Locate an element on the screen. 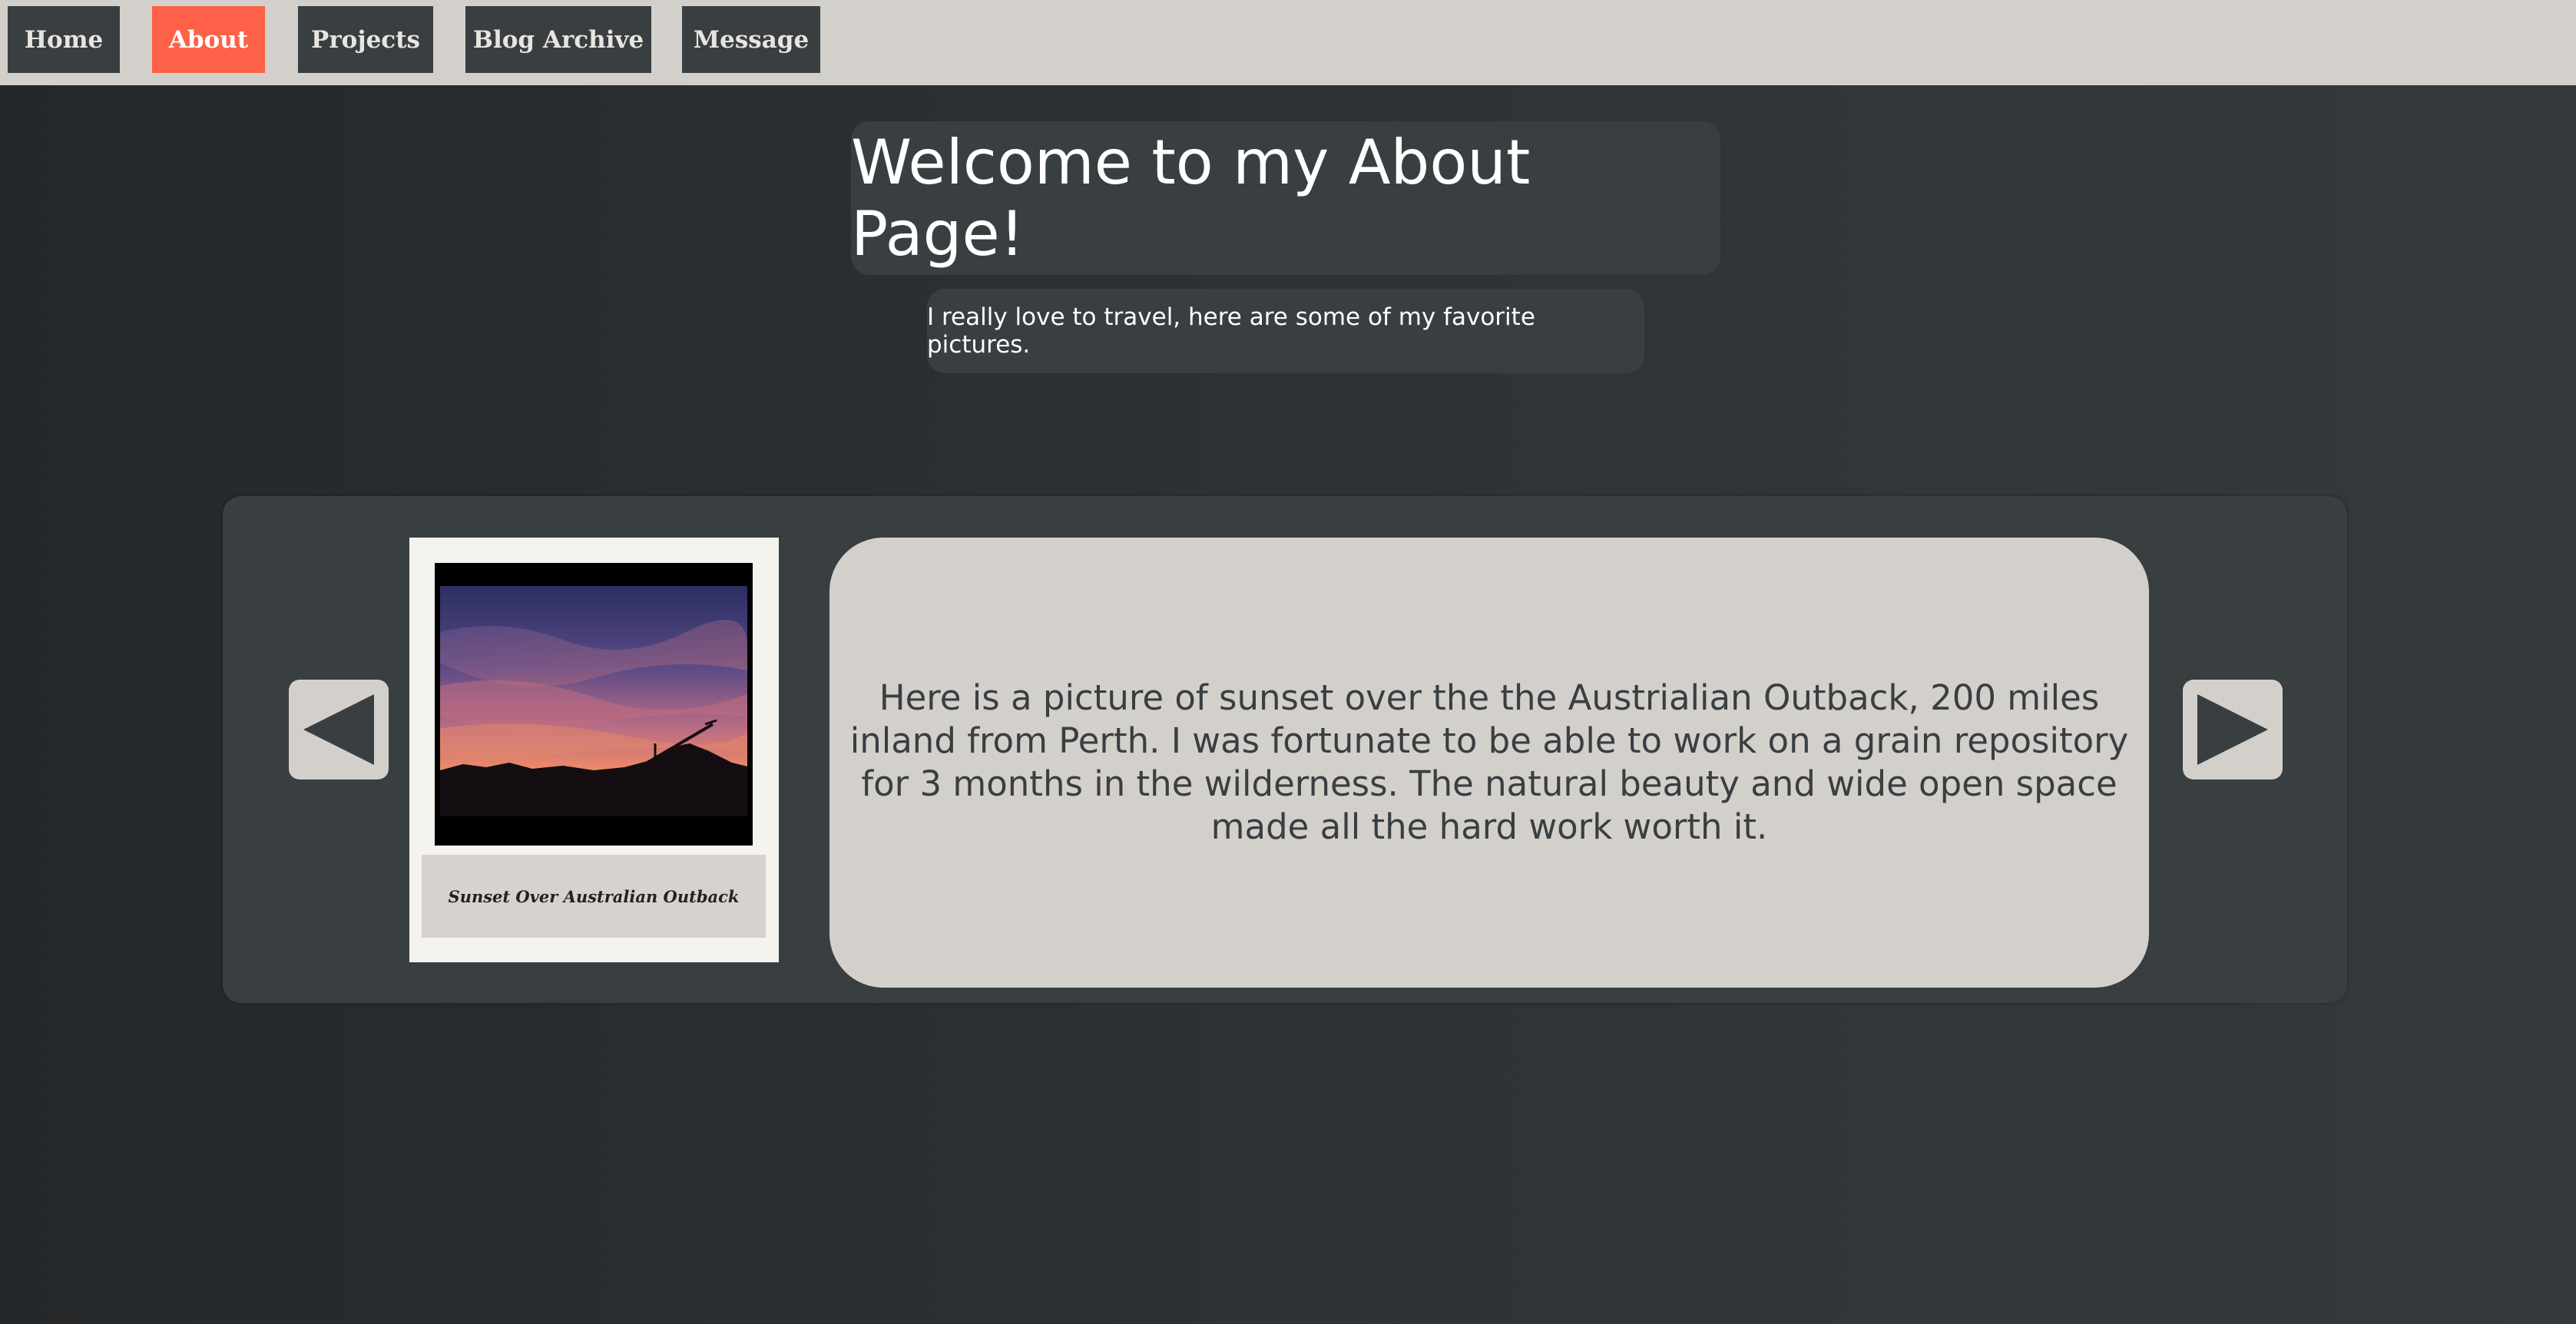  nav-projects-button: Projects is located at coordinates (366, 39).